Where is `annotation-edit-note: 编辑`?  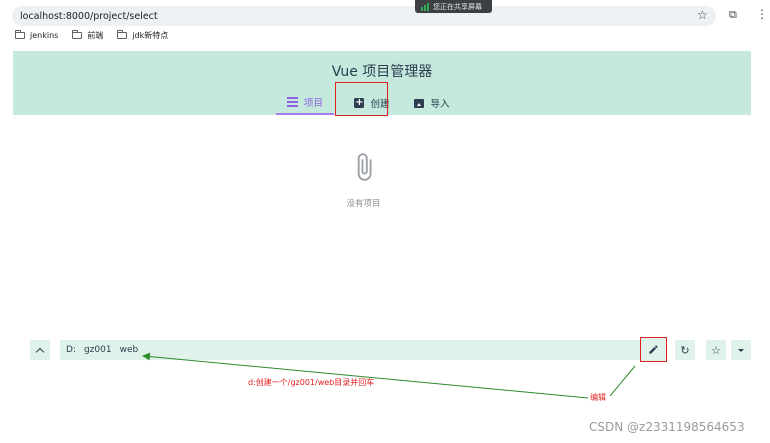 annotation-edit-note: 编辑 is located at coordinates (598, 397).